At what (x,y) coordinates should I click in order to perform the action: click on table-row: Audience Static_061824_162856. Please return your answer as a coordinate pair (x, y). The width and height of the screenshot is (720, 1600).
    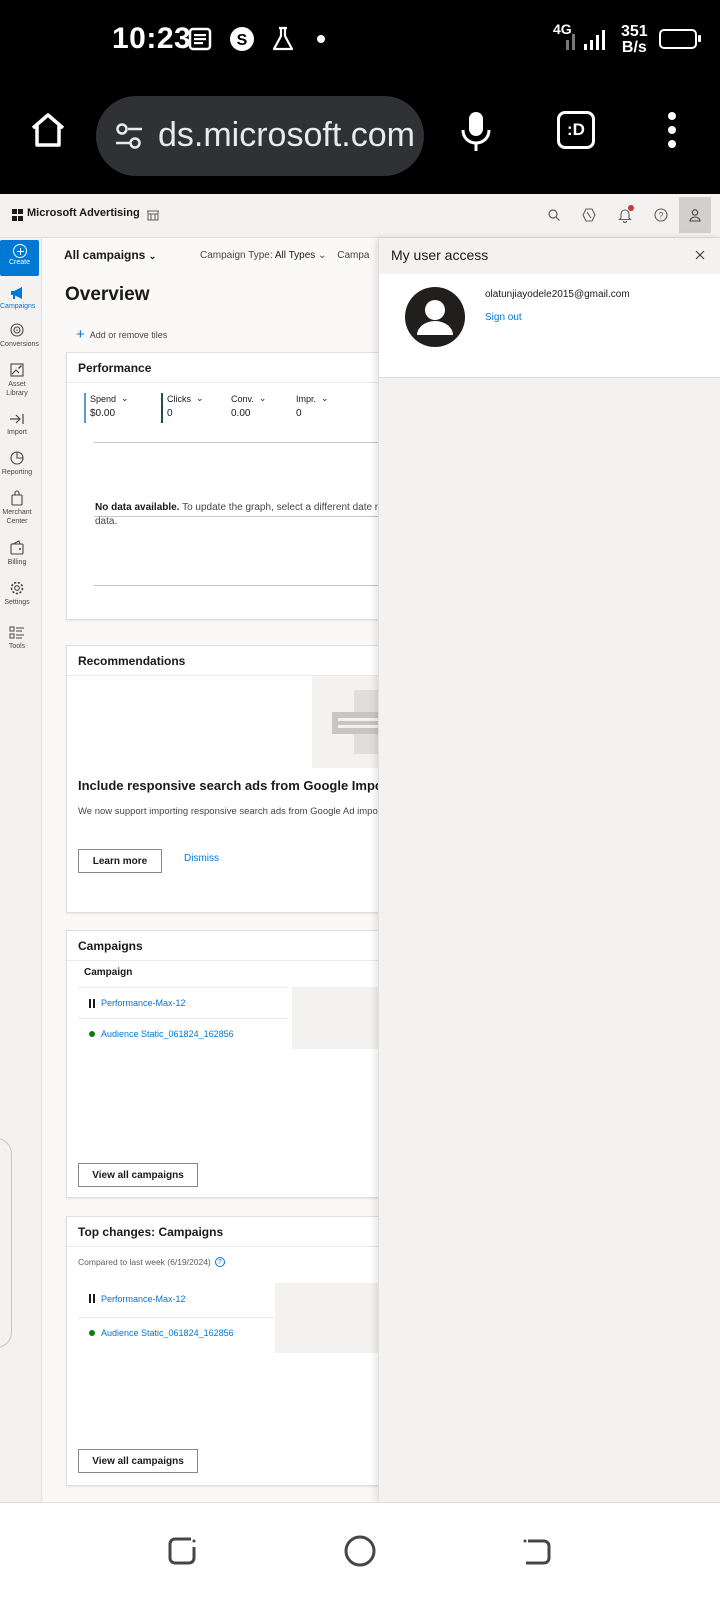
    Looking at the image, I should click on (183, 1033).